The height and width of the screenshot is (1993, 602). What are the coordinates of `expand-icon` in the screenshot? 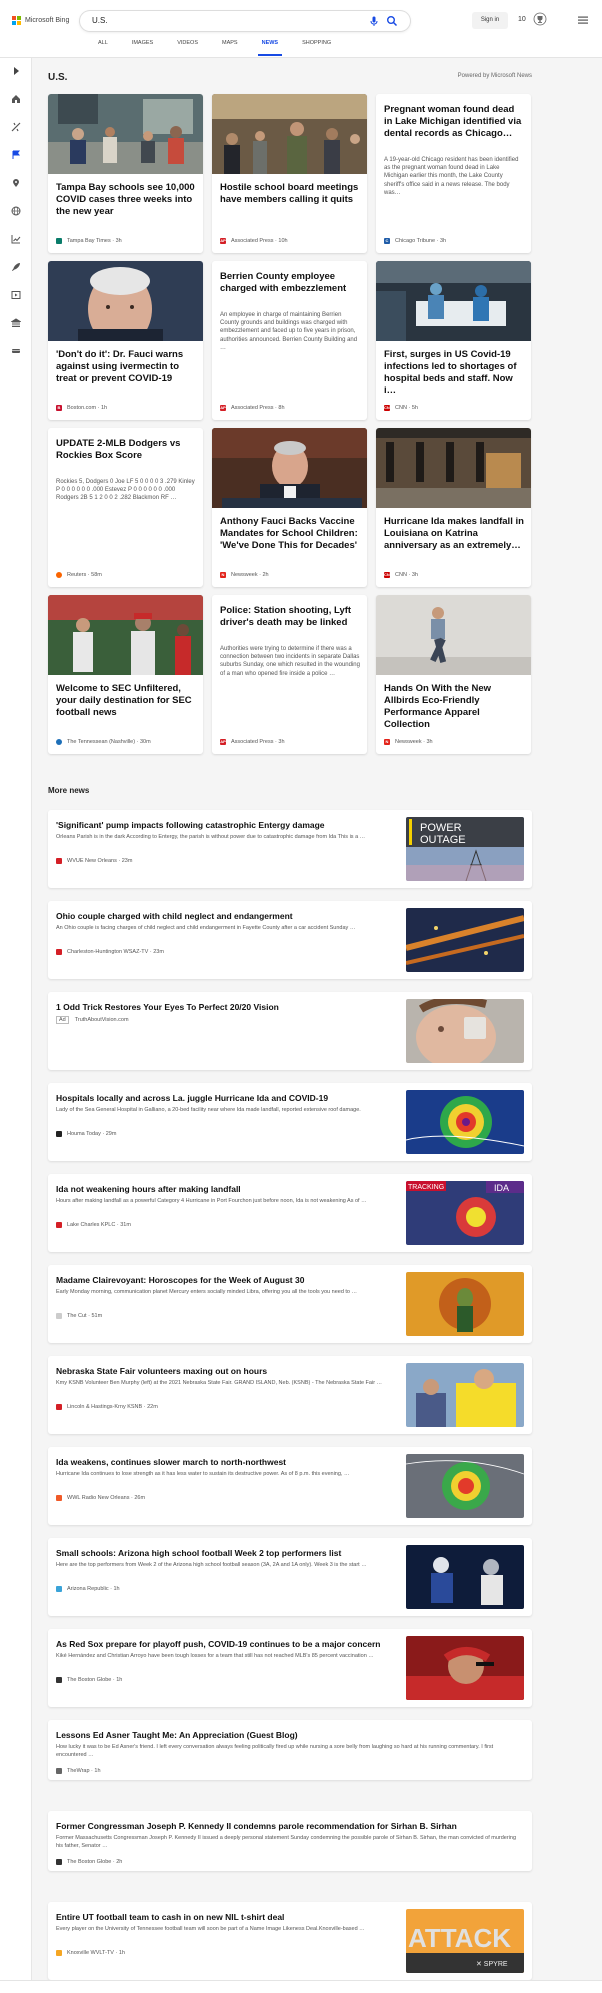 It's located at (16, 71).